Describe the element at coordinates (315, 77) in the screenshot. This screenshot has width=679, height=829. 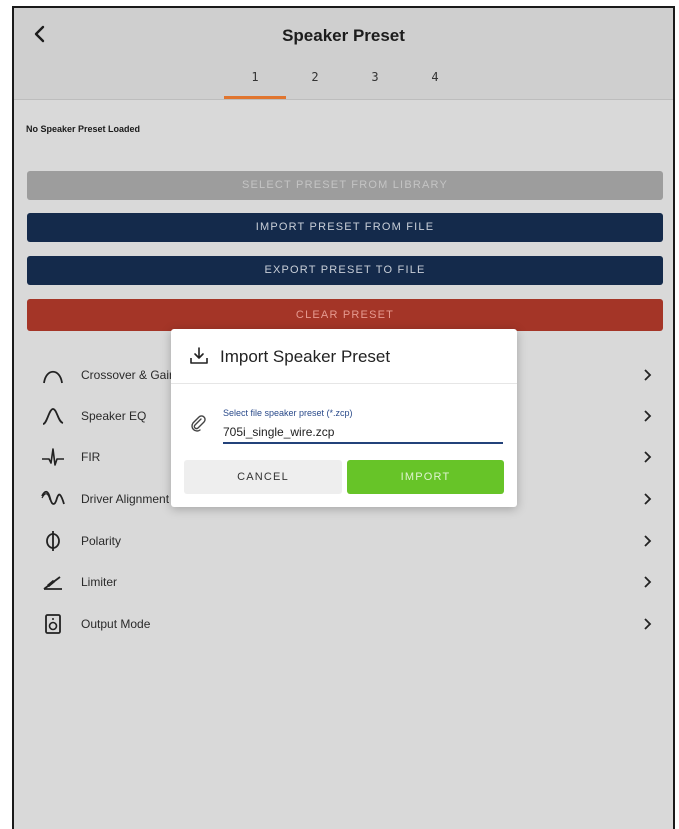
I see `tab-2: 2` at that location.